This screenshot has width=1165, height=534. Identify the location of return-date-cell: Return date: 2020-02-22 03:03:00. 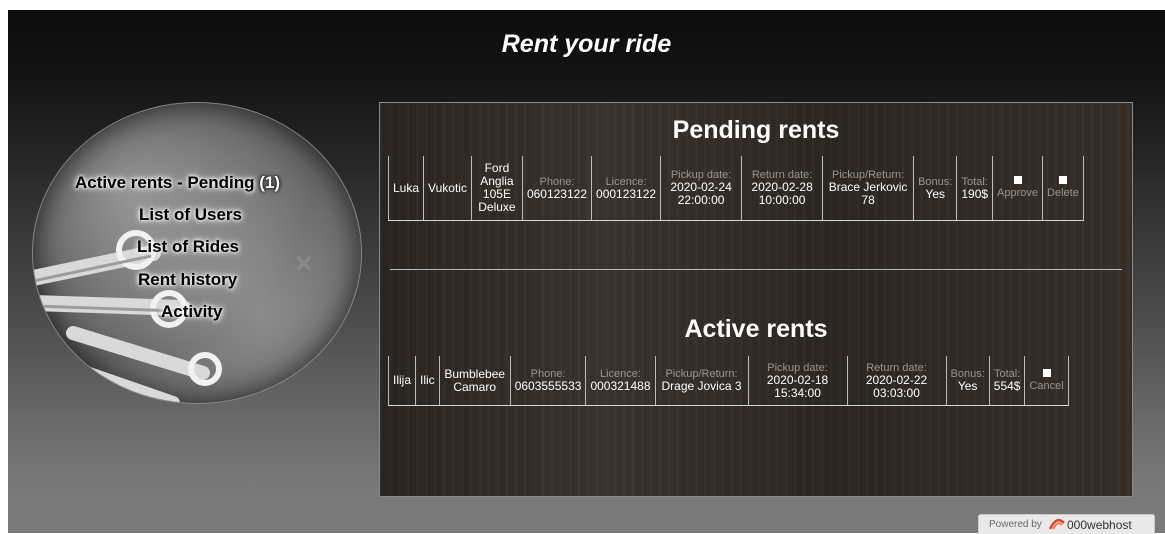
(896, 381).